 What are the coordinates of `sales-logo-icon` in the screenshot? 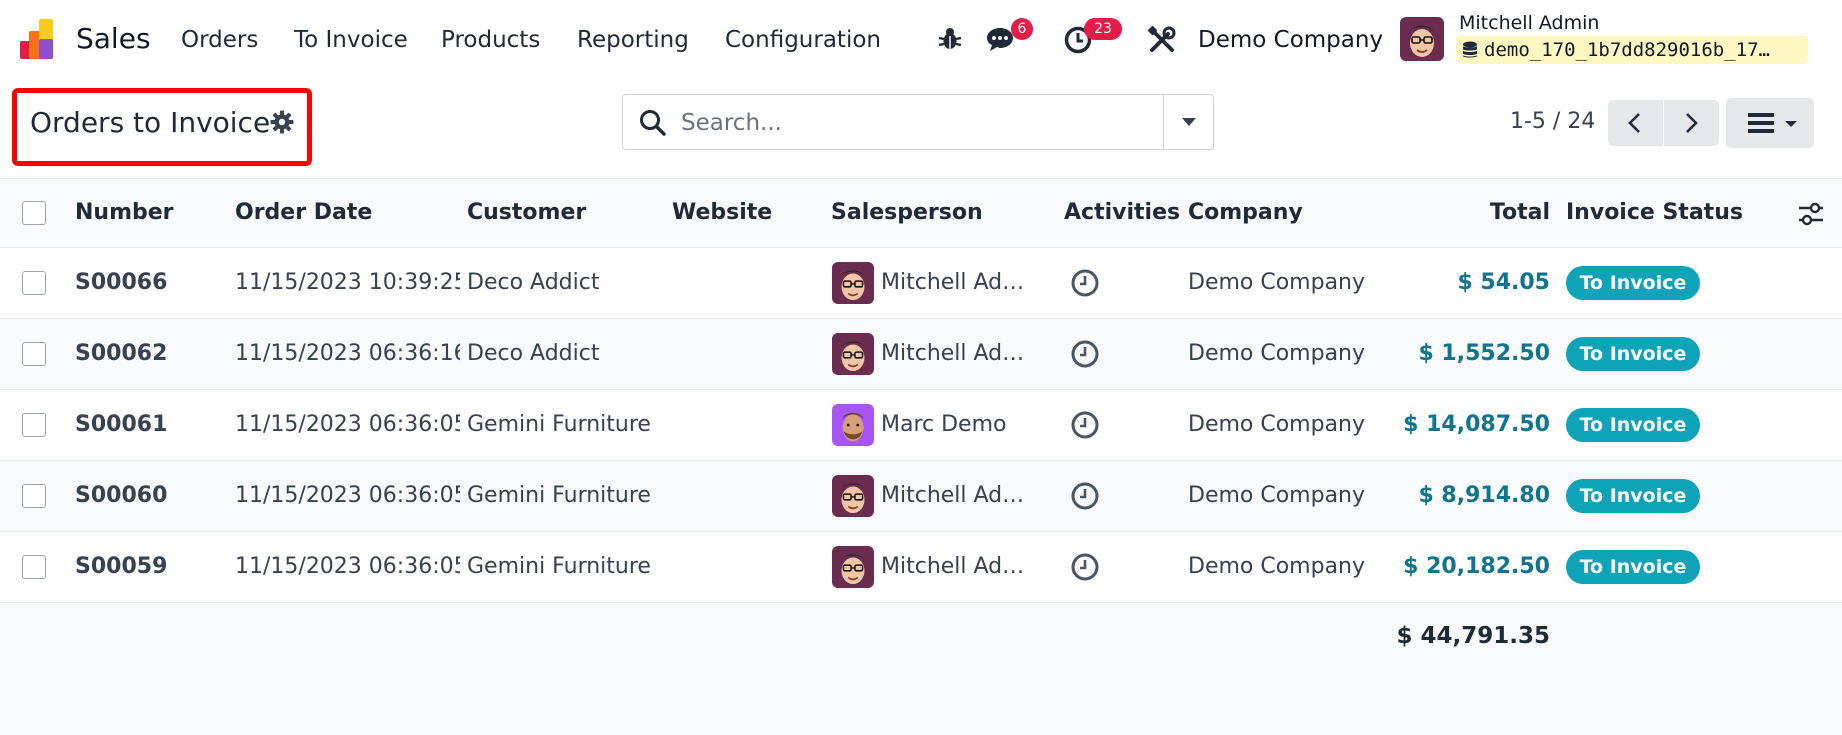 It's located at (40, 39).